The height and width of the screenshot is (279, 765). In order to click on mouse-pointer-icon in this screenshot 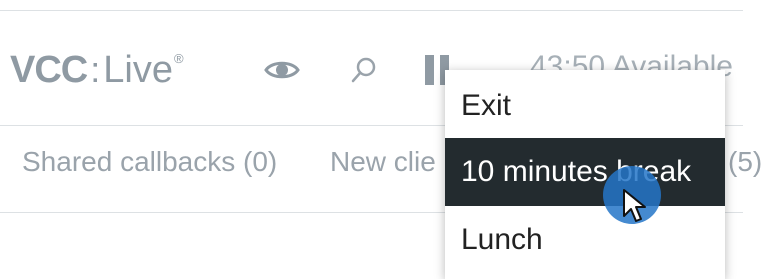, I will do `click(635, 208)`.